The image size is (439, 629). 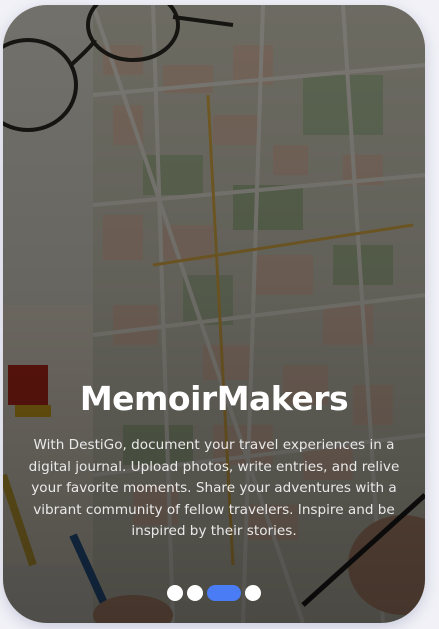 I want to click on pagination-dots, so click(x=214, y=593).